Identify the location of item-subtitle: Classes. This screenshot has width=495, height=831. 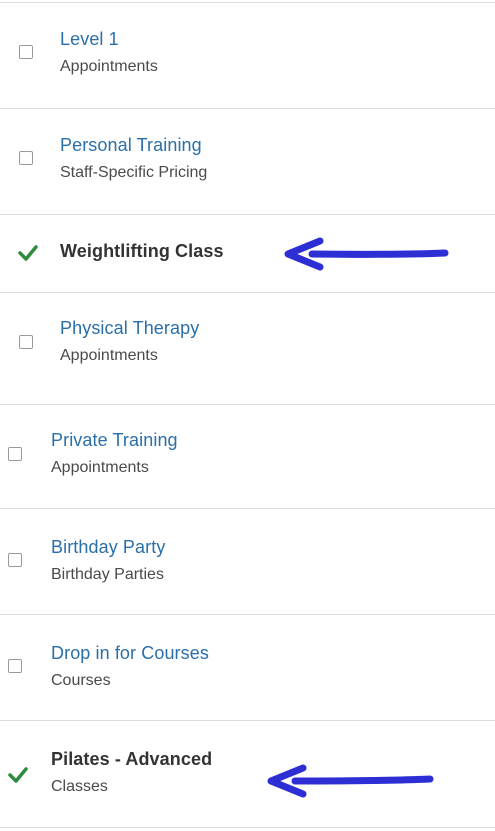
(79, 786).